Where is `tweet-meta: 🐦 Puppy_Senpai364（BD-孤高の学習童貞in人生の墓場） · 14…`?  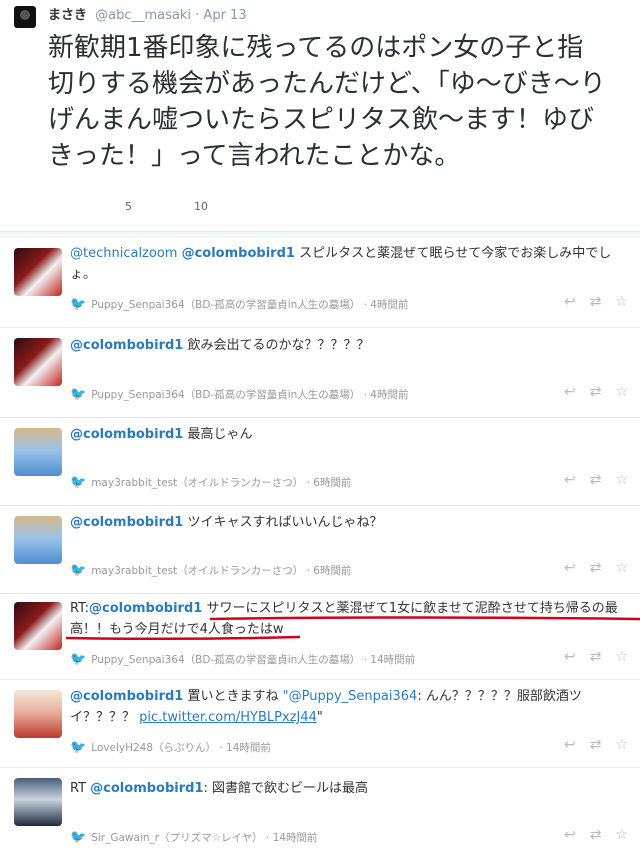
tweet-meta: 🐦 Puppy_Senpai364（BD-孤高の学習童貞in人生の墓場） · 14… is located at coordinates (243, 659).